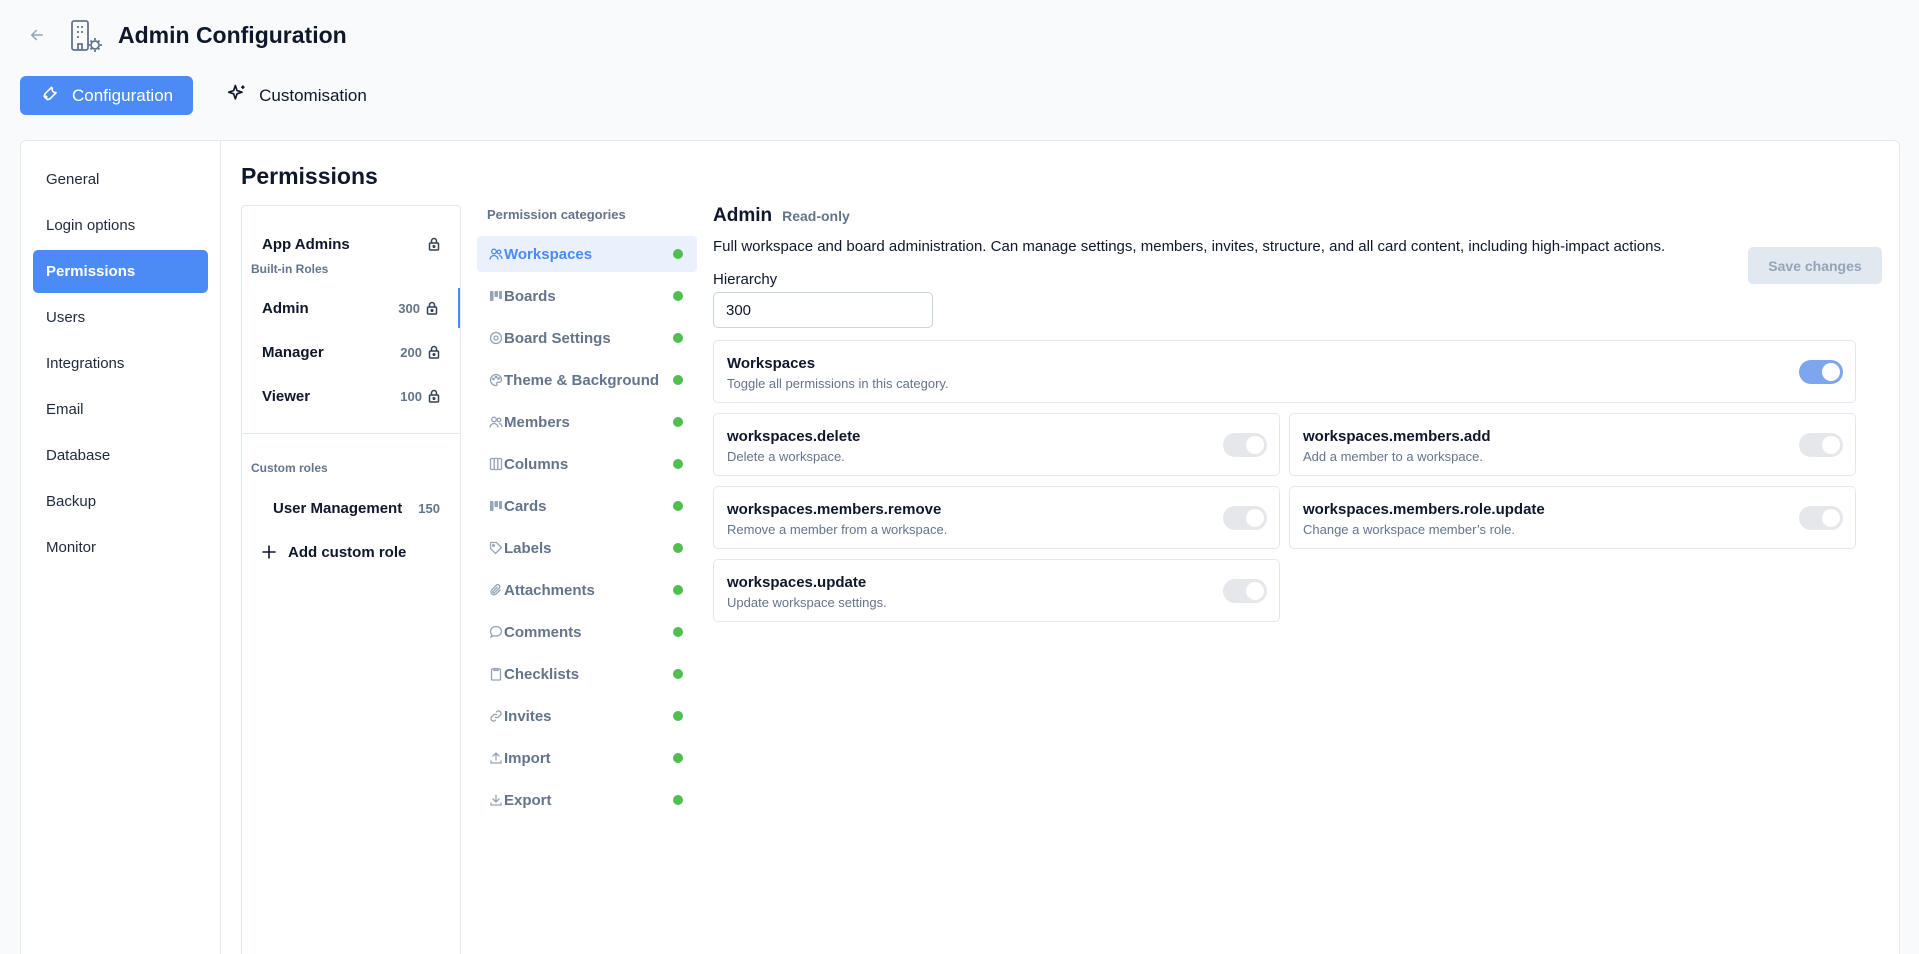 The image size is (1919, 954). Describe the element at coordinates (816, 216) in the screenshot. I see `read-only-badge: Read-only` at that location.